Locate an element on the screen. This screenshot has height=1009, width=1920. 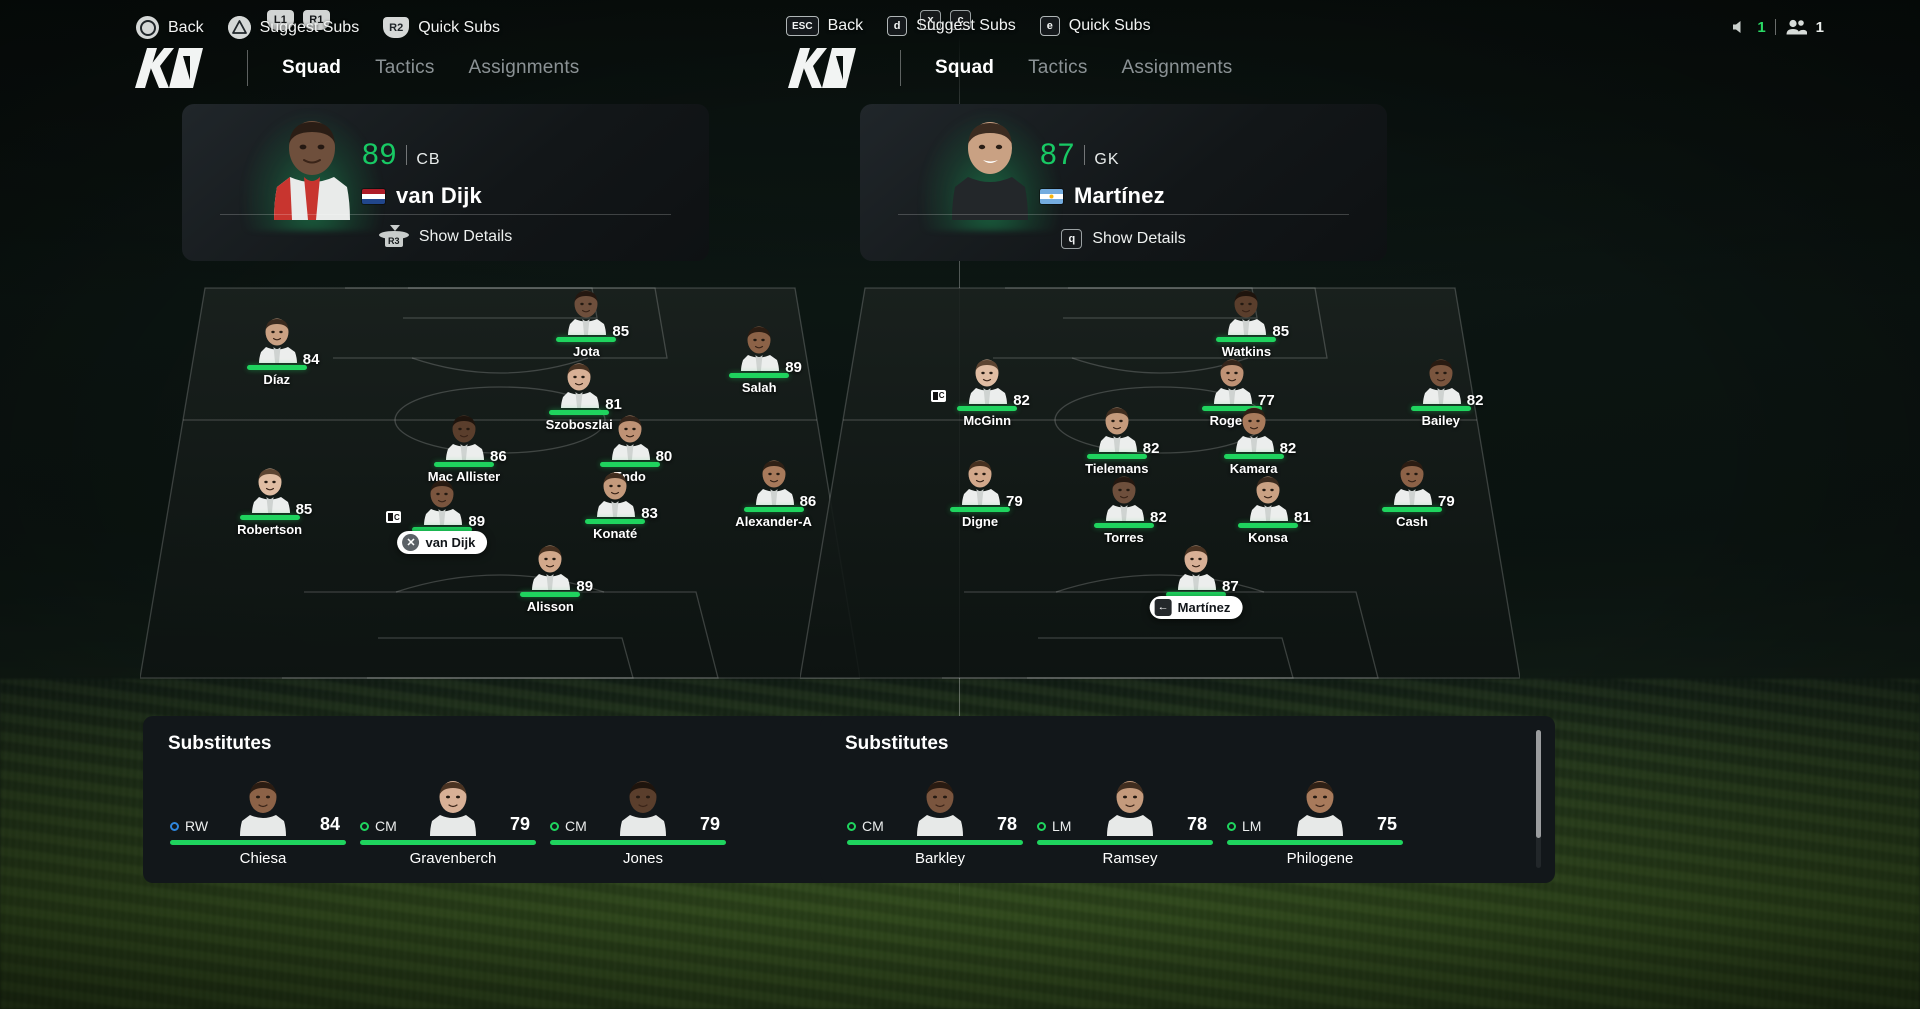
selected-player-chip: ← Martínez is located at coordinates (1196, 607).